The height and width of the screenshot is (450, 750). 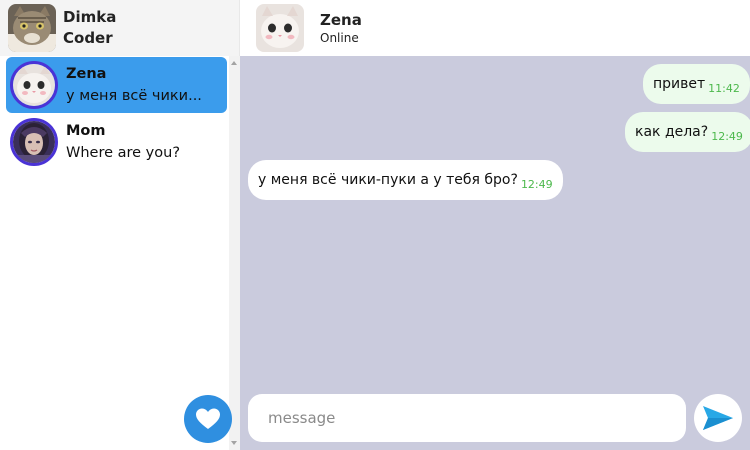 What do you see at coordinates (90, 17) in the screenshot?
I see `profile-name: Dimka` at bounding box center [90, 17].